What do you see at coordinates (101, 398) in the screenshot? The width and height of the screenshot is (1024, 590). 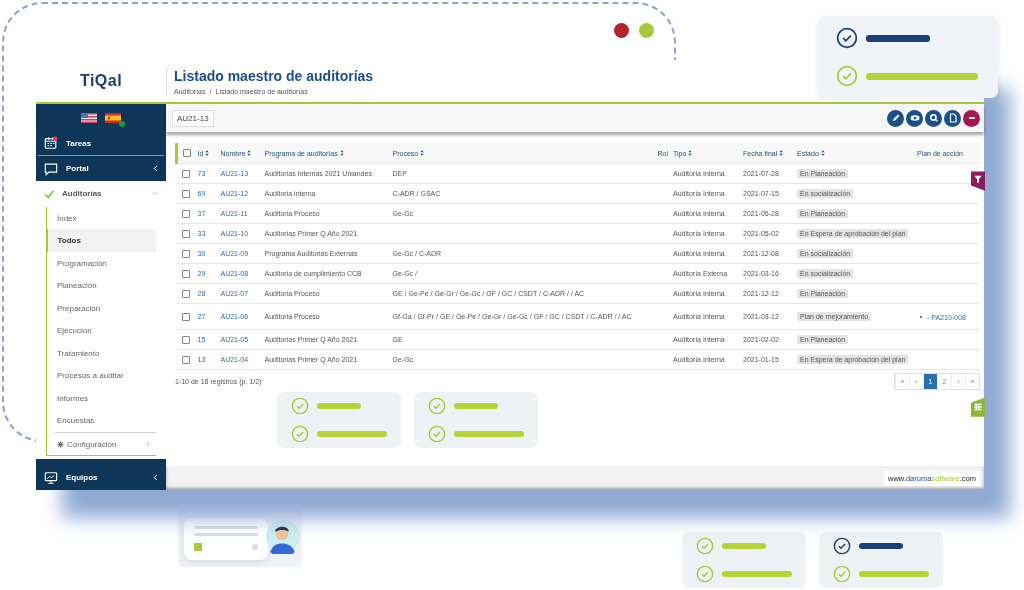 I see `submenu-item: Informes` at bounding box center [101, 398].